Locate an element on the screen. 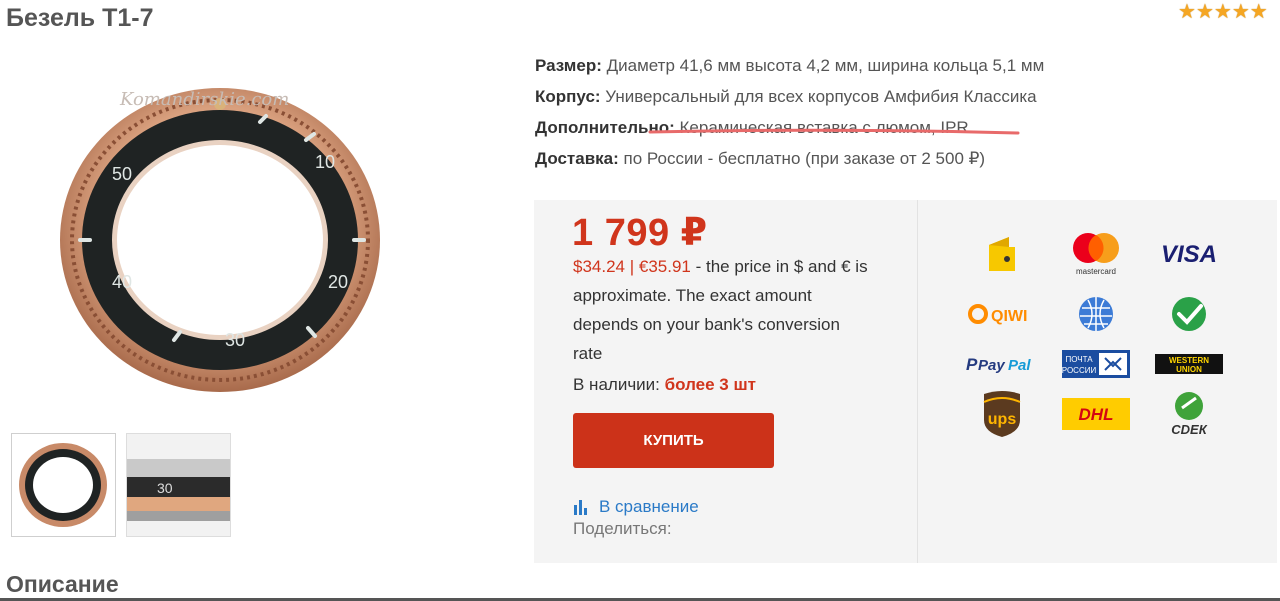 The image size is (1280, 601). stock-status: В наличии: более 3 шт is located at coordinates (664, 385).